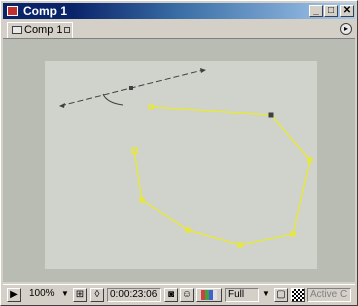 Image resolution: width=358 pixels, height=306 pixels. What do you see at coordinates (347, 11) in the screenshot?
I see `close-button: ✕` at bounding box center [347, 11].